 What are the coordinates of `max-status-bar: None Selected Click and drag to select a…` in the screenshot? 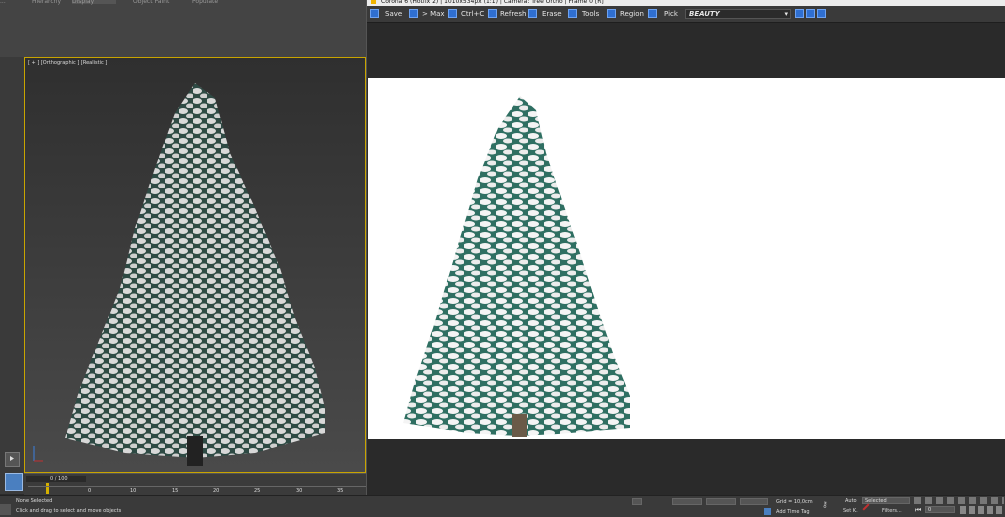 It's located at (502, 506).